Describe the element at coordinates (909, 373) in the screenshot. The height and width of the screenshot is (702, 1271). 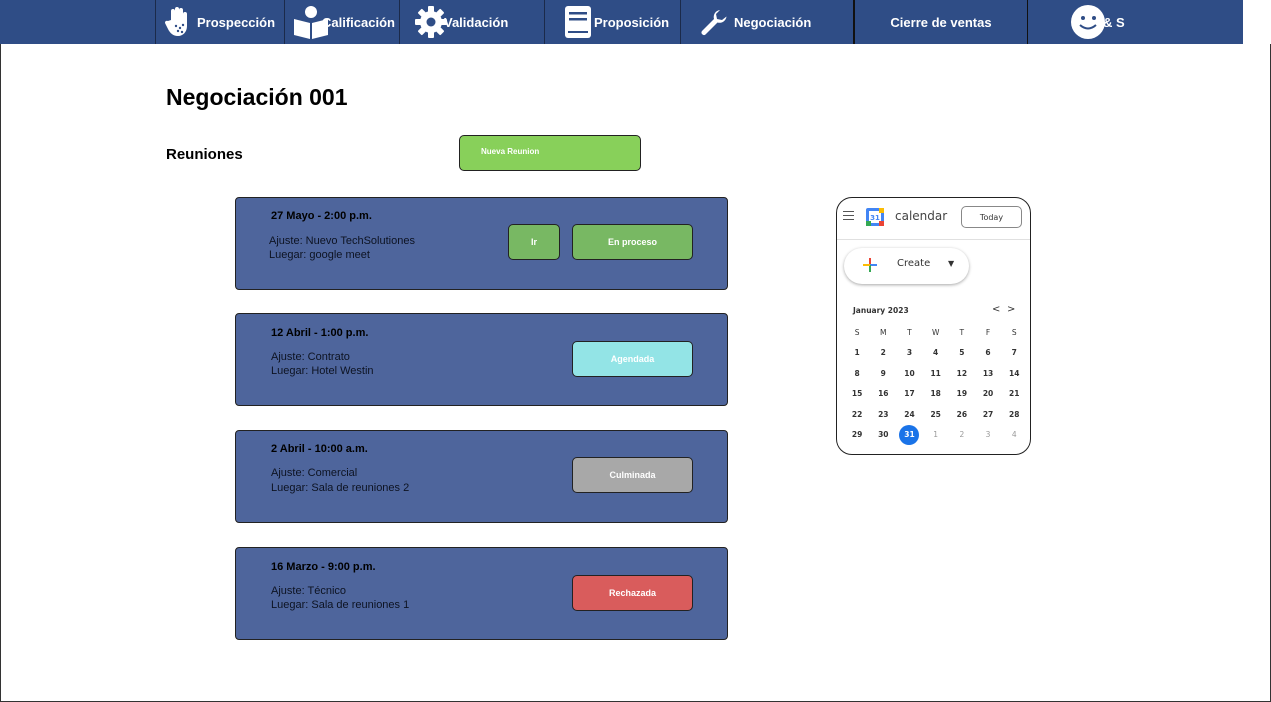
I see `calendar-day: 10` at that location.